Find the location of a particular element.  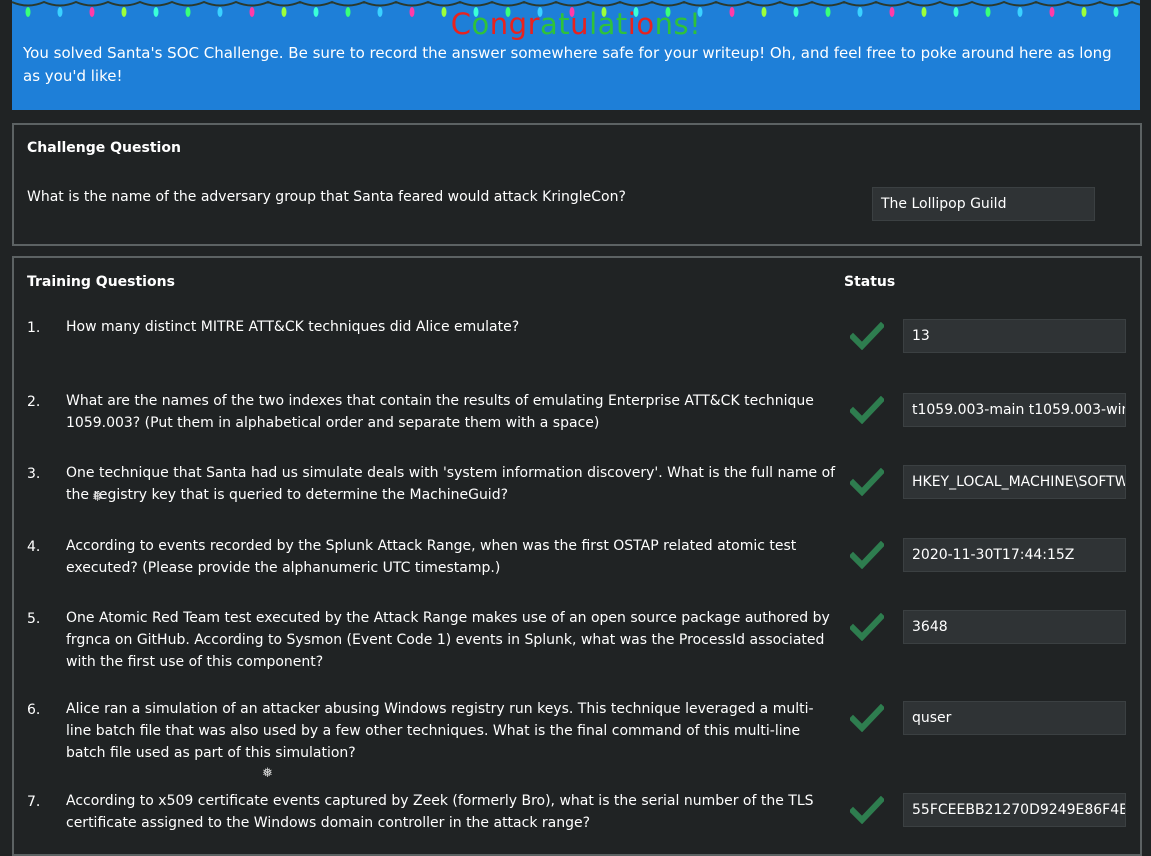

banner-title-segment: io is located at coordinates (641, 24).